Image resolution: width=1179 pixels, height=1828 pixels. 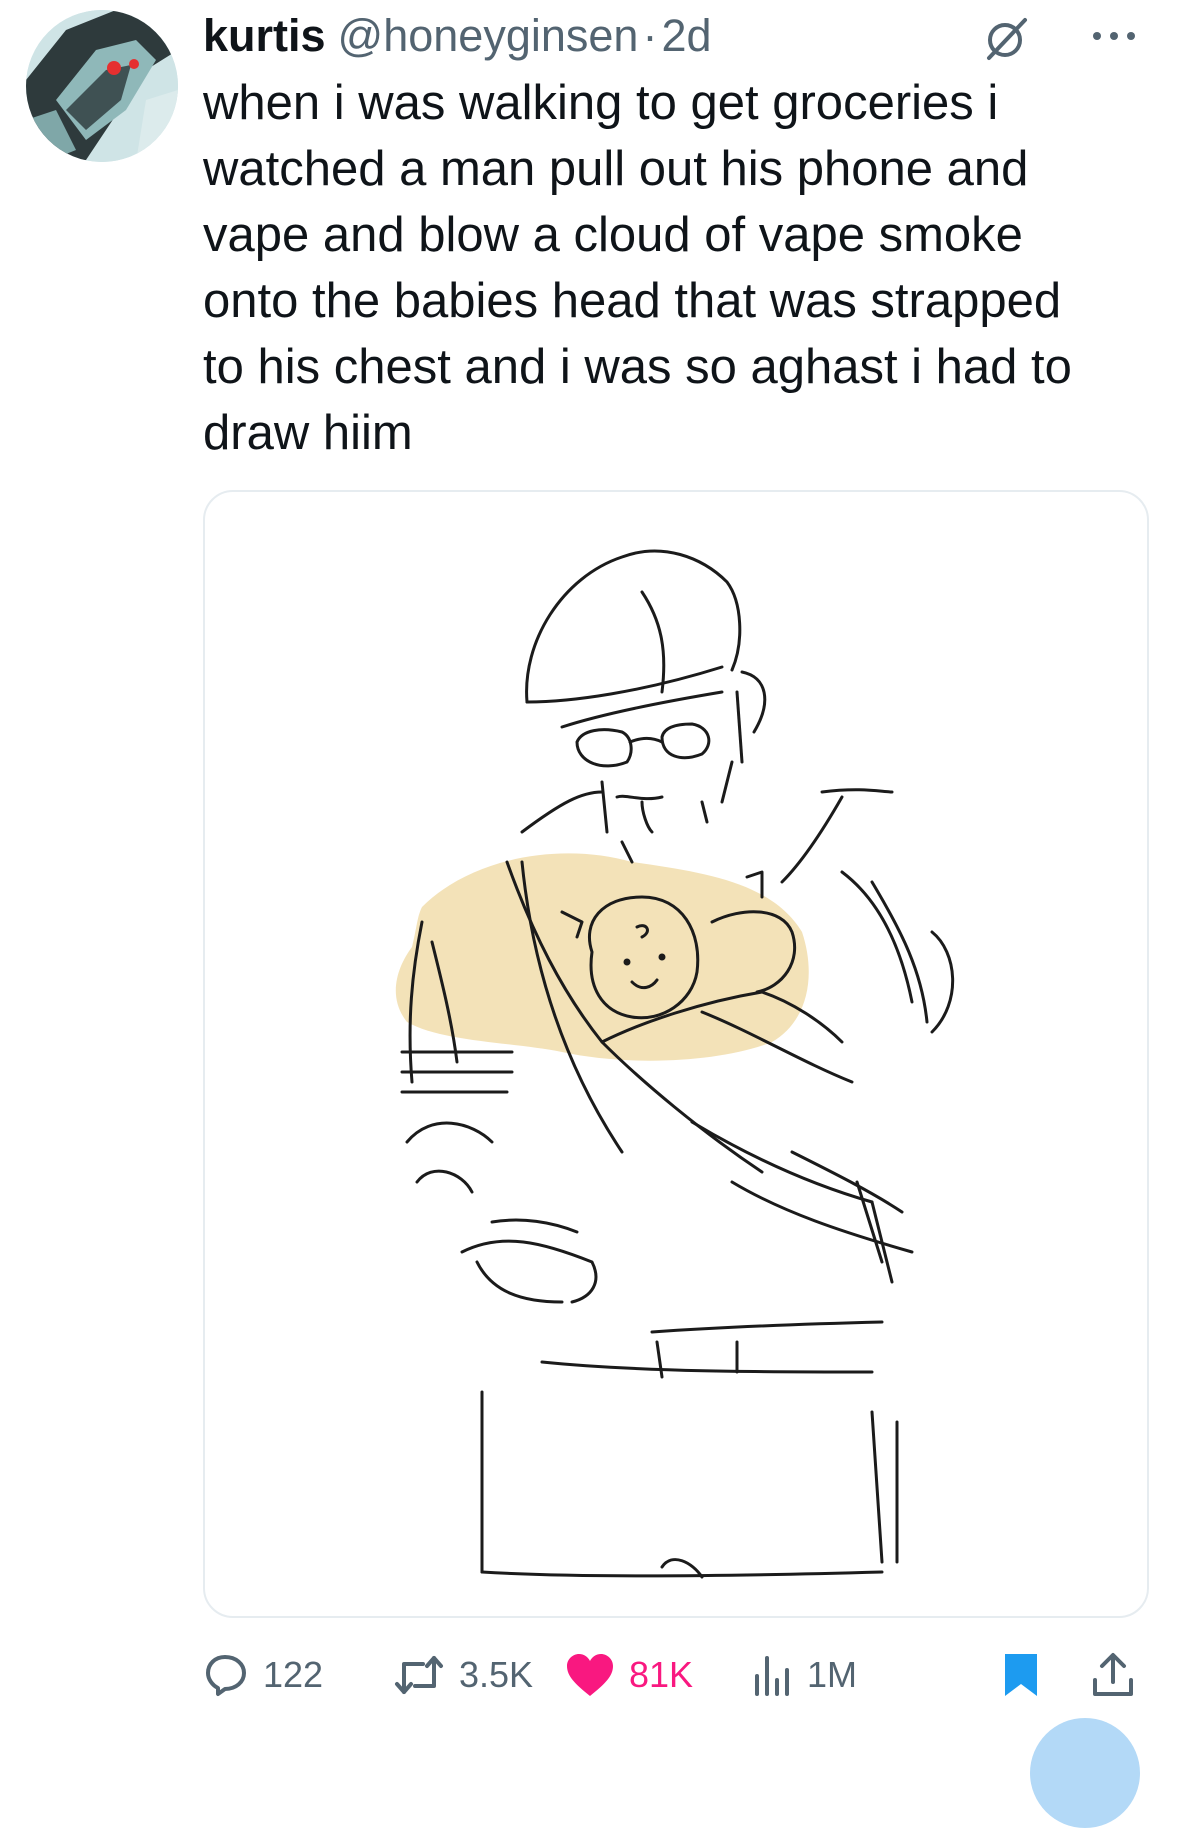 What do you see at coordinates (832, 1674) in the screenshot?
I see `views-count: 1M` at bounding box center [832, 1674].